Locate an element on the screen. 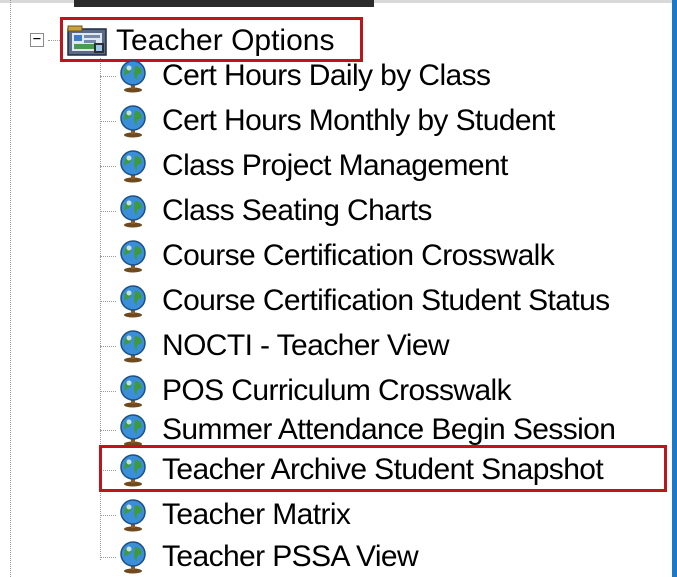 This screenshot has width=677, height=577. window-right-border is located at coordinates (674, 288).